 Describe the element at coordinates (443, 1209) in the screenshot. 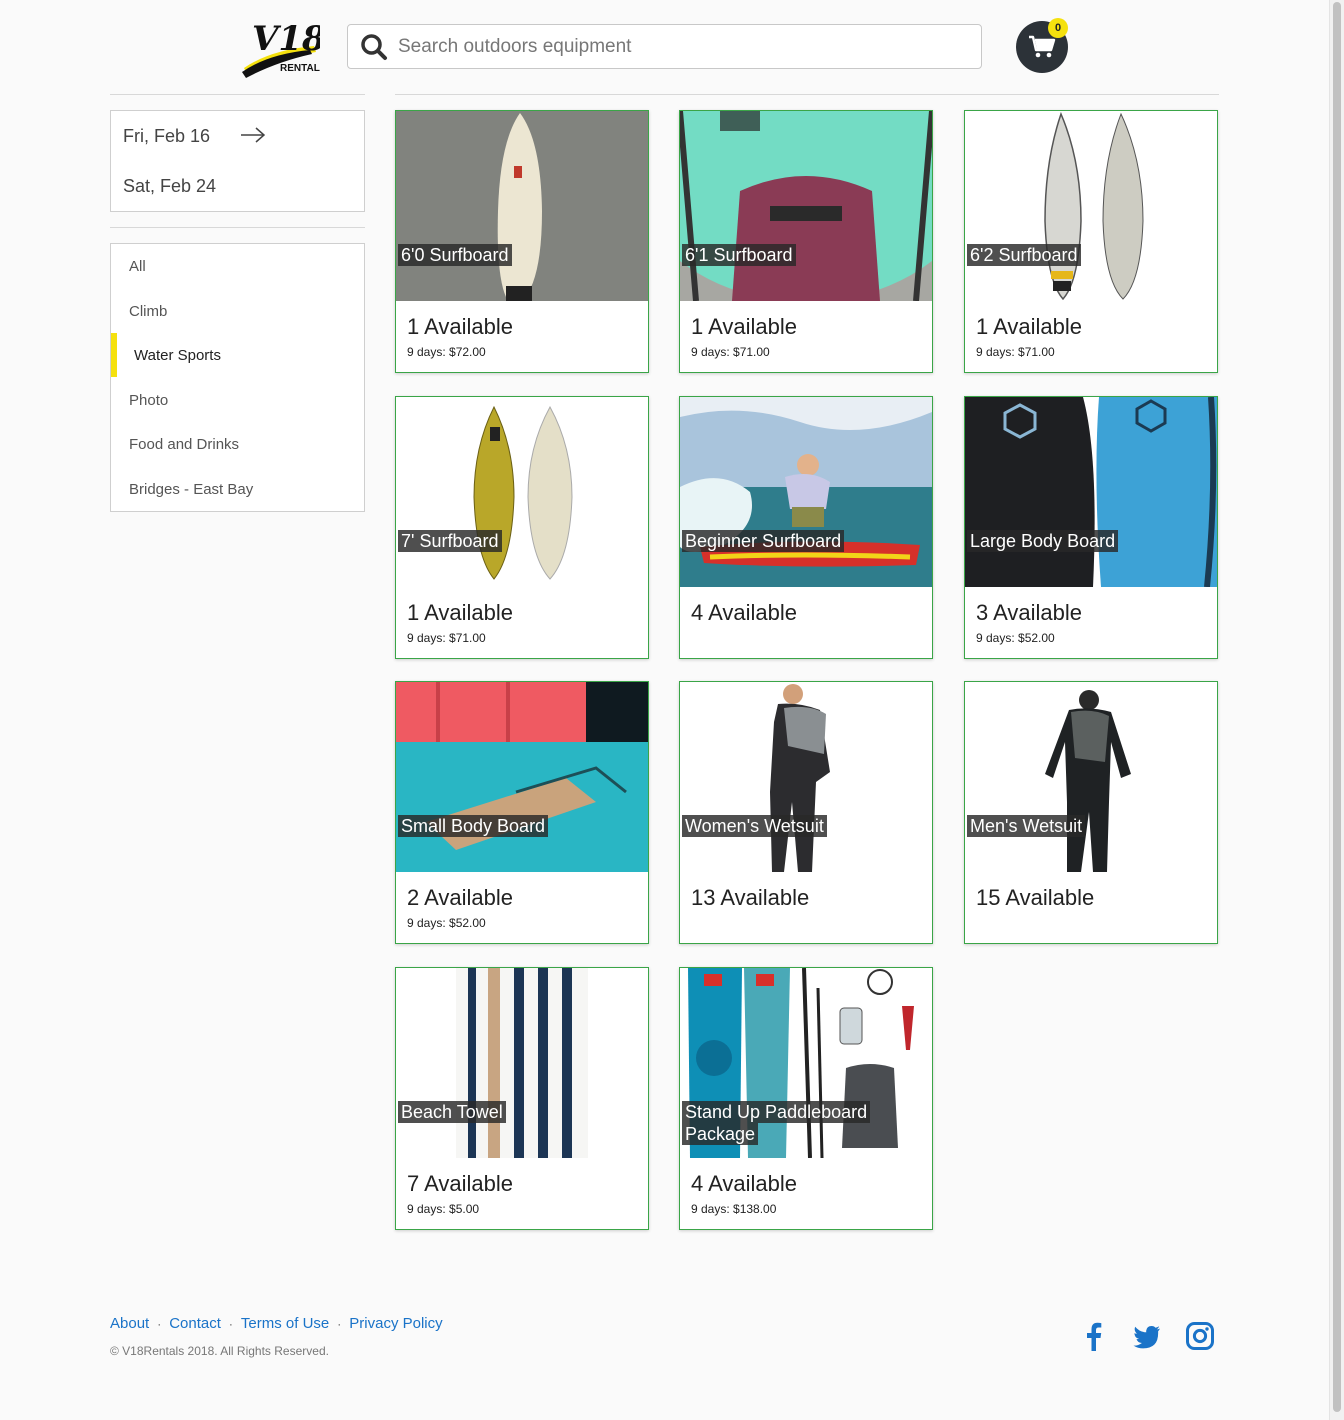

I see `product-price: 9 days: $5.00` at that location.